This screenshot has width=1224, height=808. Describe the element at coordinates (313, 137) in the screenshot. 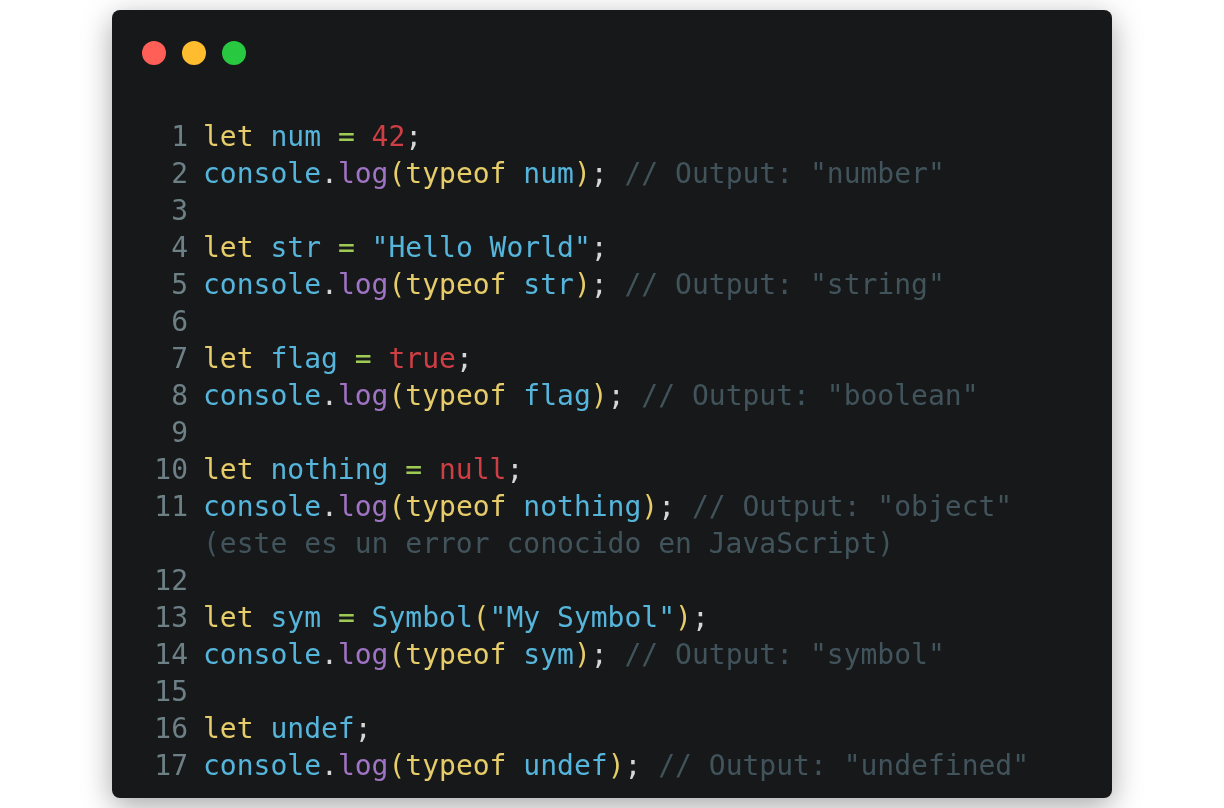

I see `code-line: let num = 42;` at that location.